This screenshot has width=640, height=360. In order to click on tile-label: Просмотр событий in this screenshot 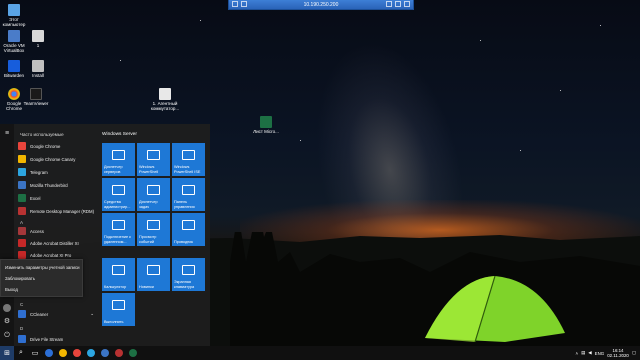, I will do `click(148, 239)`.